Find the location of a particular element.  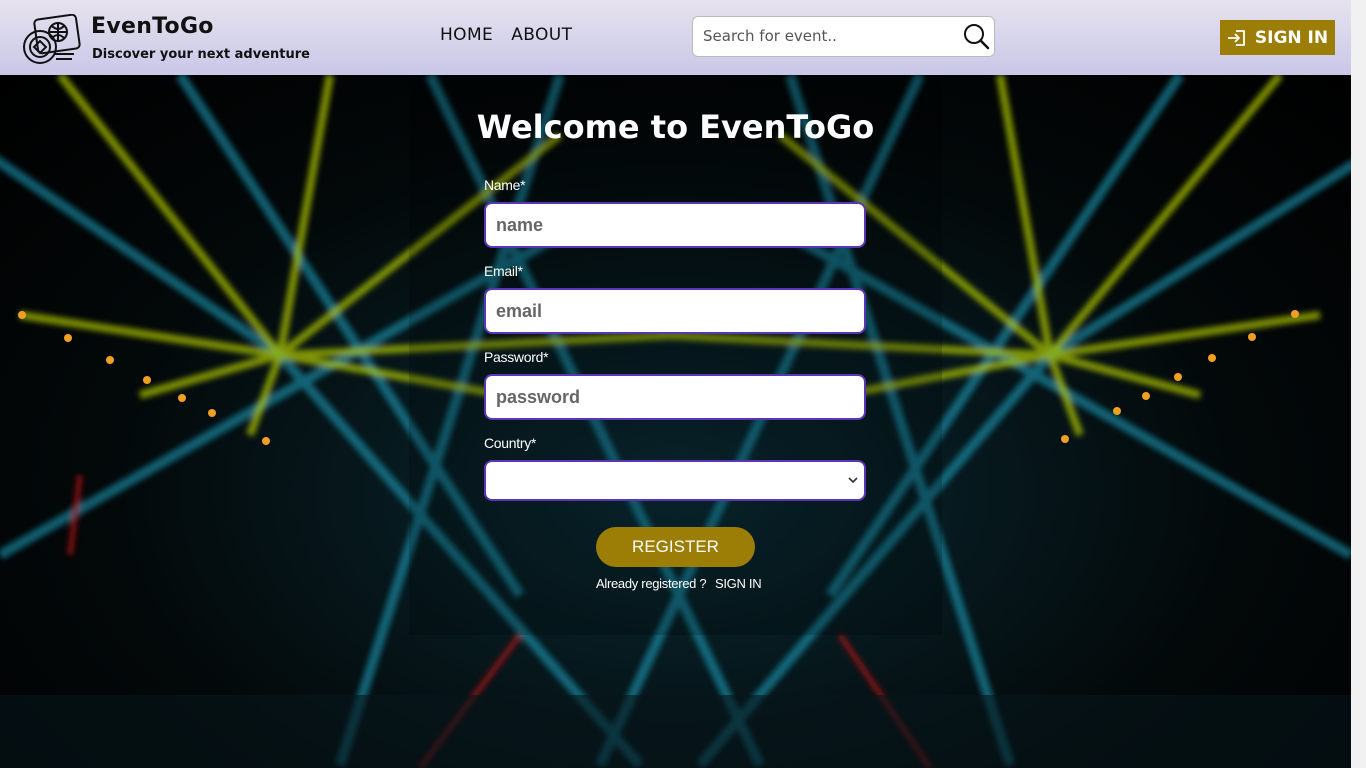

search-icon is located at coordinates (976, 36).